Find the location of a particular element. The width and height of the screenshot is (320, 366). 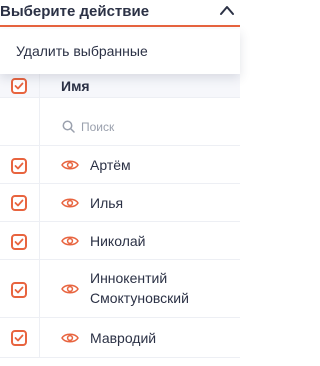

row-name: Мавродий is located at coordinates (123, 338).